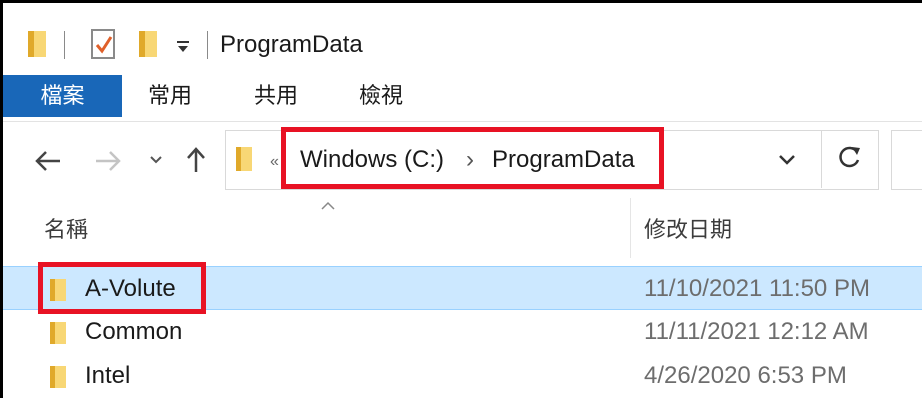 The image size is (922, 398). I want to click on tab-share: 共用, so click(276, 96).